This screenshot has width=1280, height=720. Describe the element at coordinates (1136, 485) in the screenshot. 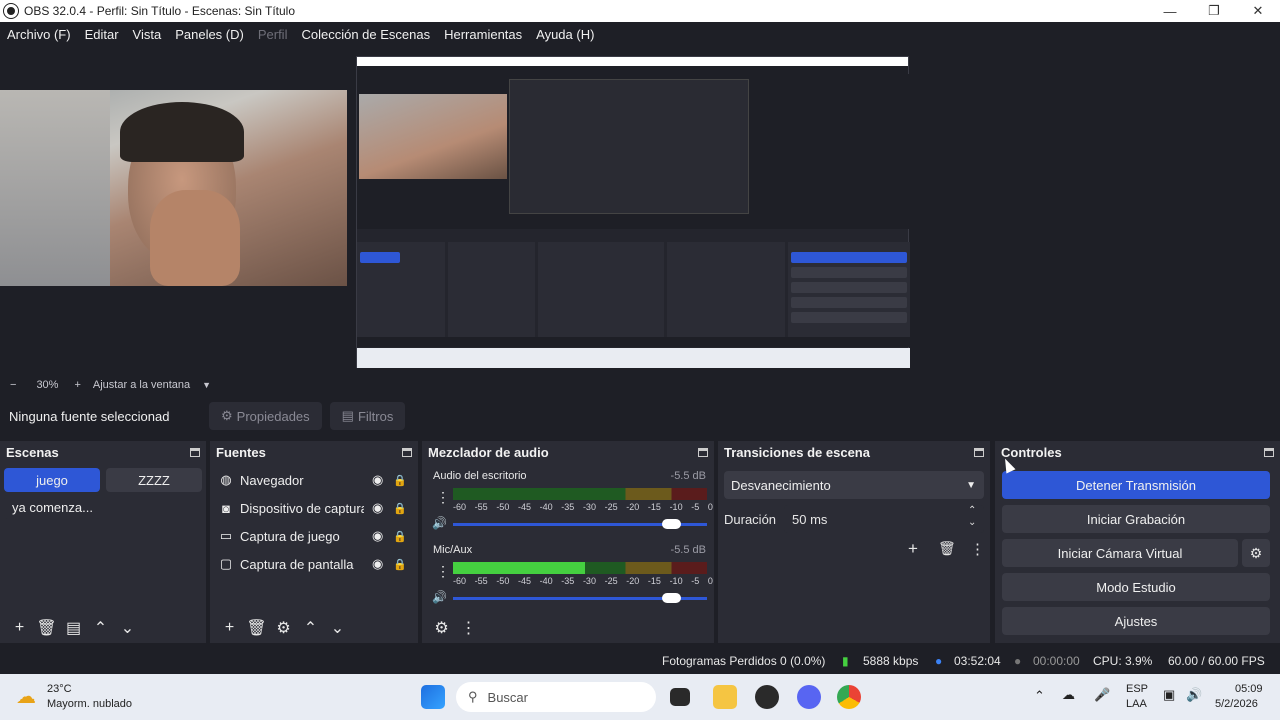

I see `stop-streaming-button: Detener Transmisión` at that location.